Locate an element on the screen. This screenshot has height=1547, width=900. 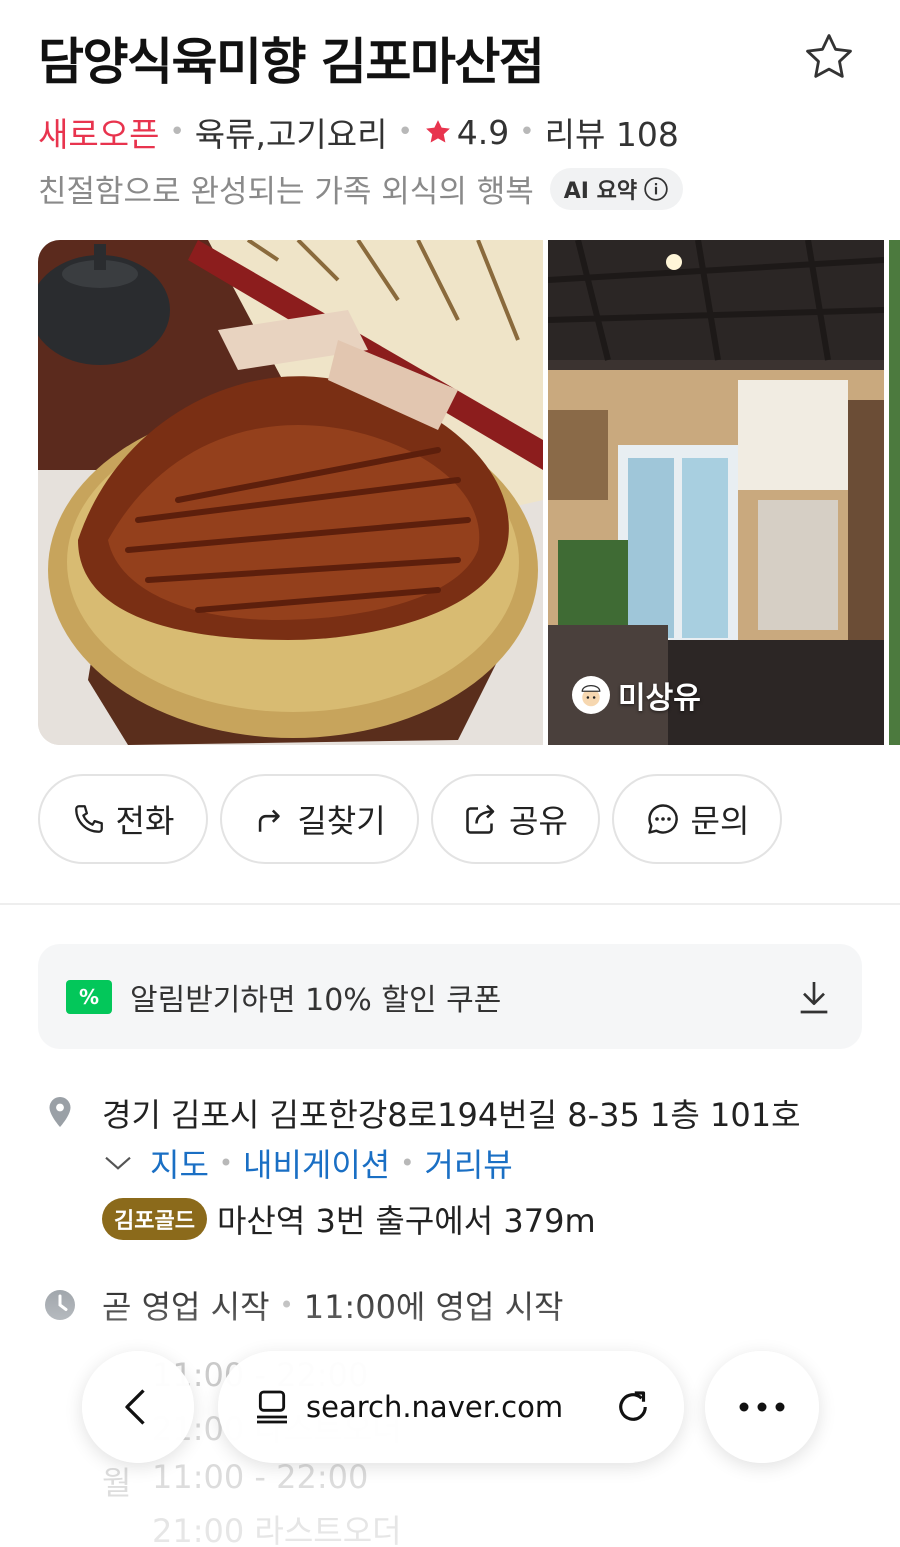
location-pin-icon is located at coordinates (60, 1112).